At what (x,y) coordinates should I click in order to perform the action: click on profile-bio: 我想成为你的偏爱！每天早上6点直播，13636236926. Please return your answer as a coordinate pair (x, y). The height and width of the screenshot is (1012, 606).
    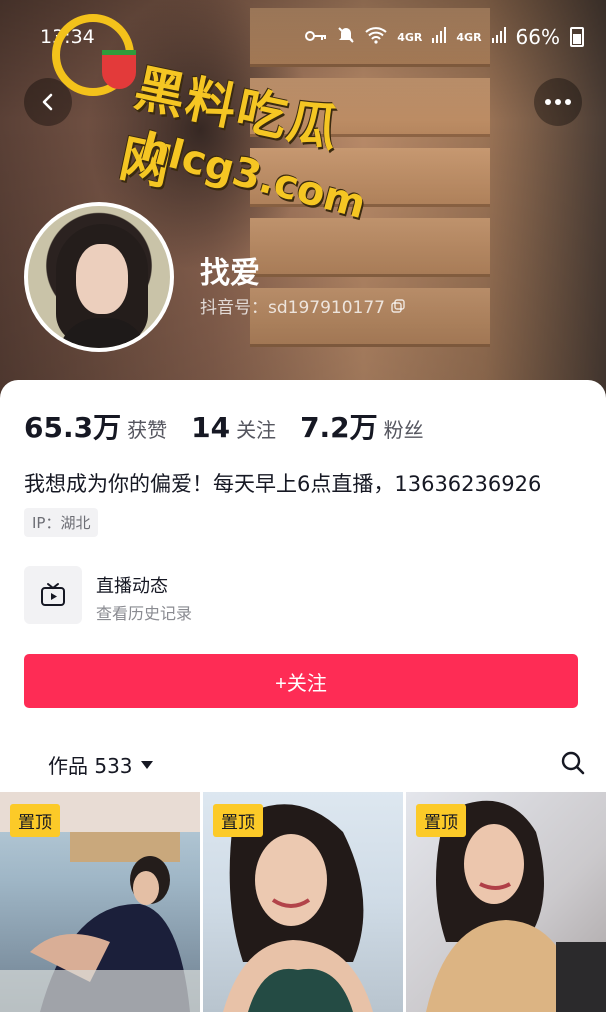
    Looking at the image, I should click on (283, 484).